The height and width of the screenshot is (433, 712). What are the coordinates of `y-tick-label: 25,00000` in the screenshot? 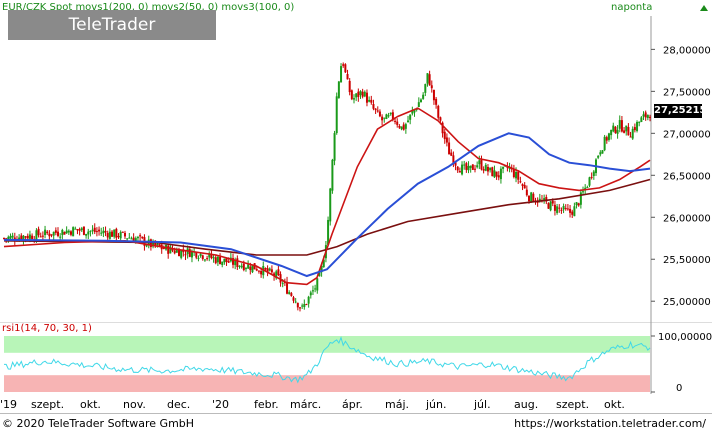 It's located at (687, 302).